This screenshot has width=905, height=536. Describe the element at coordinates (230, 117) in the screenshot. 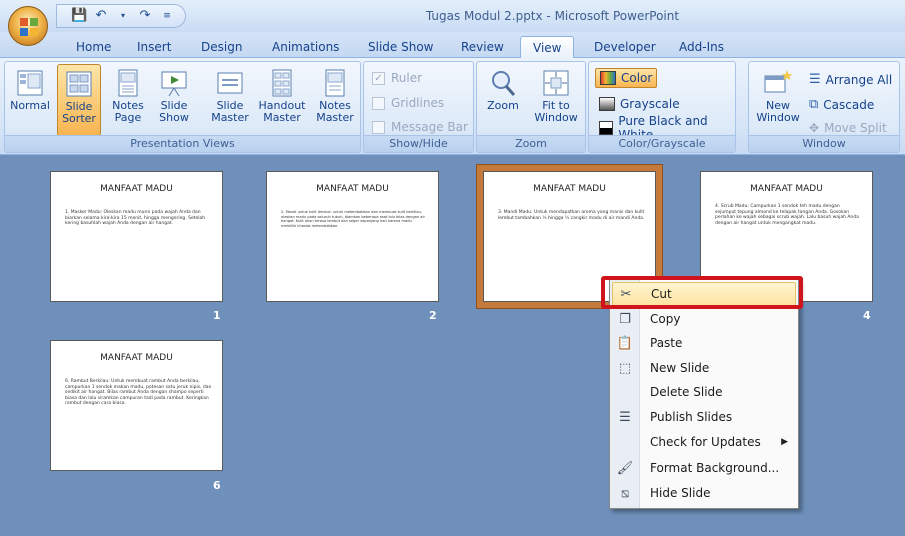

I see `slide-master-label-2: Master` at that location.